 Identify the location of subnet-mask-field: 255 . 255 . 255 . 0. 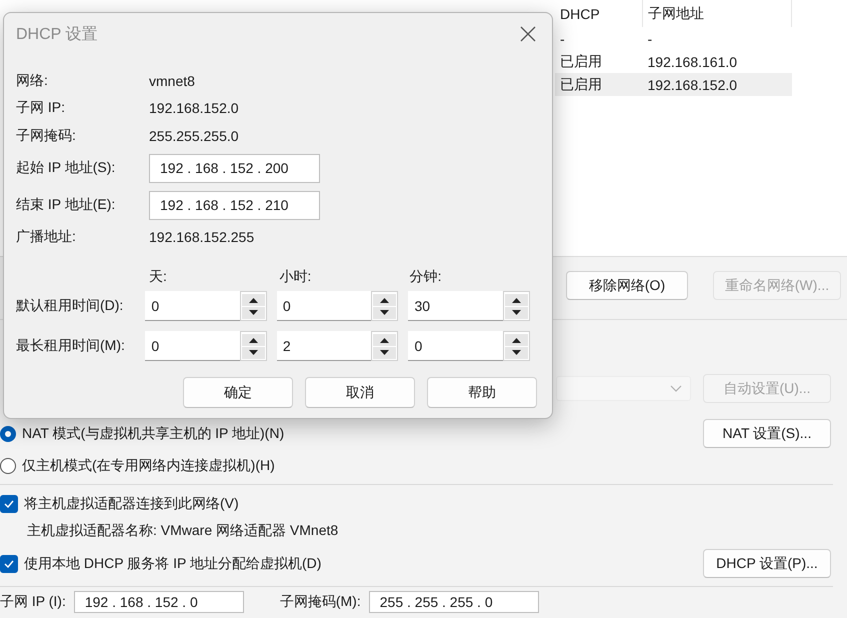
(453, 602).